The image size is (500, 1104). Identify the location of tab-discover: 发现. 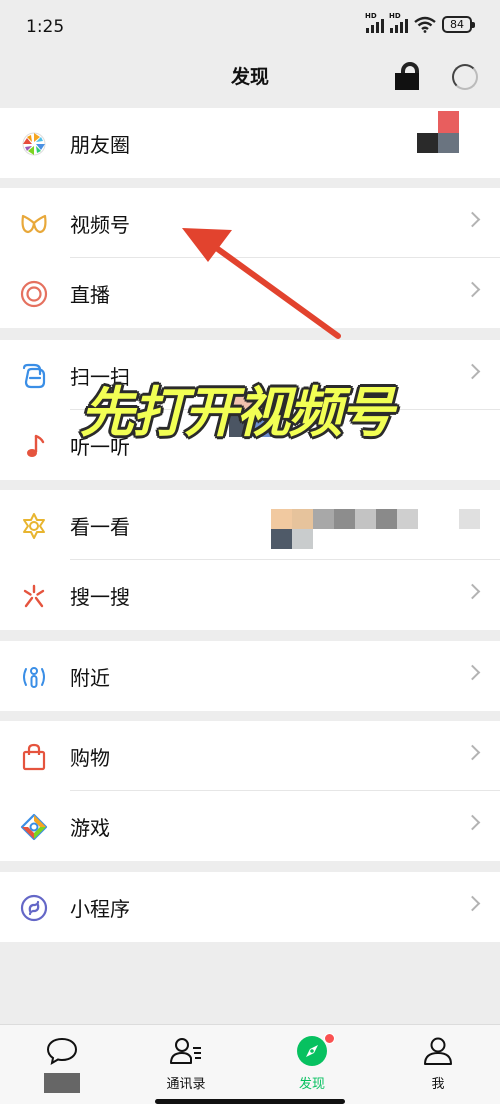
(312, 1062).